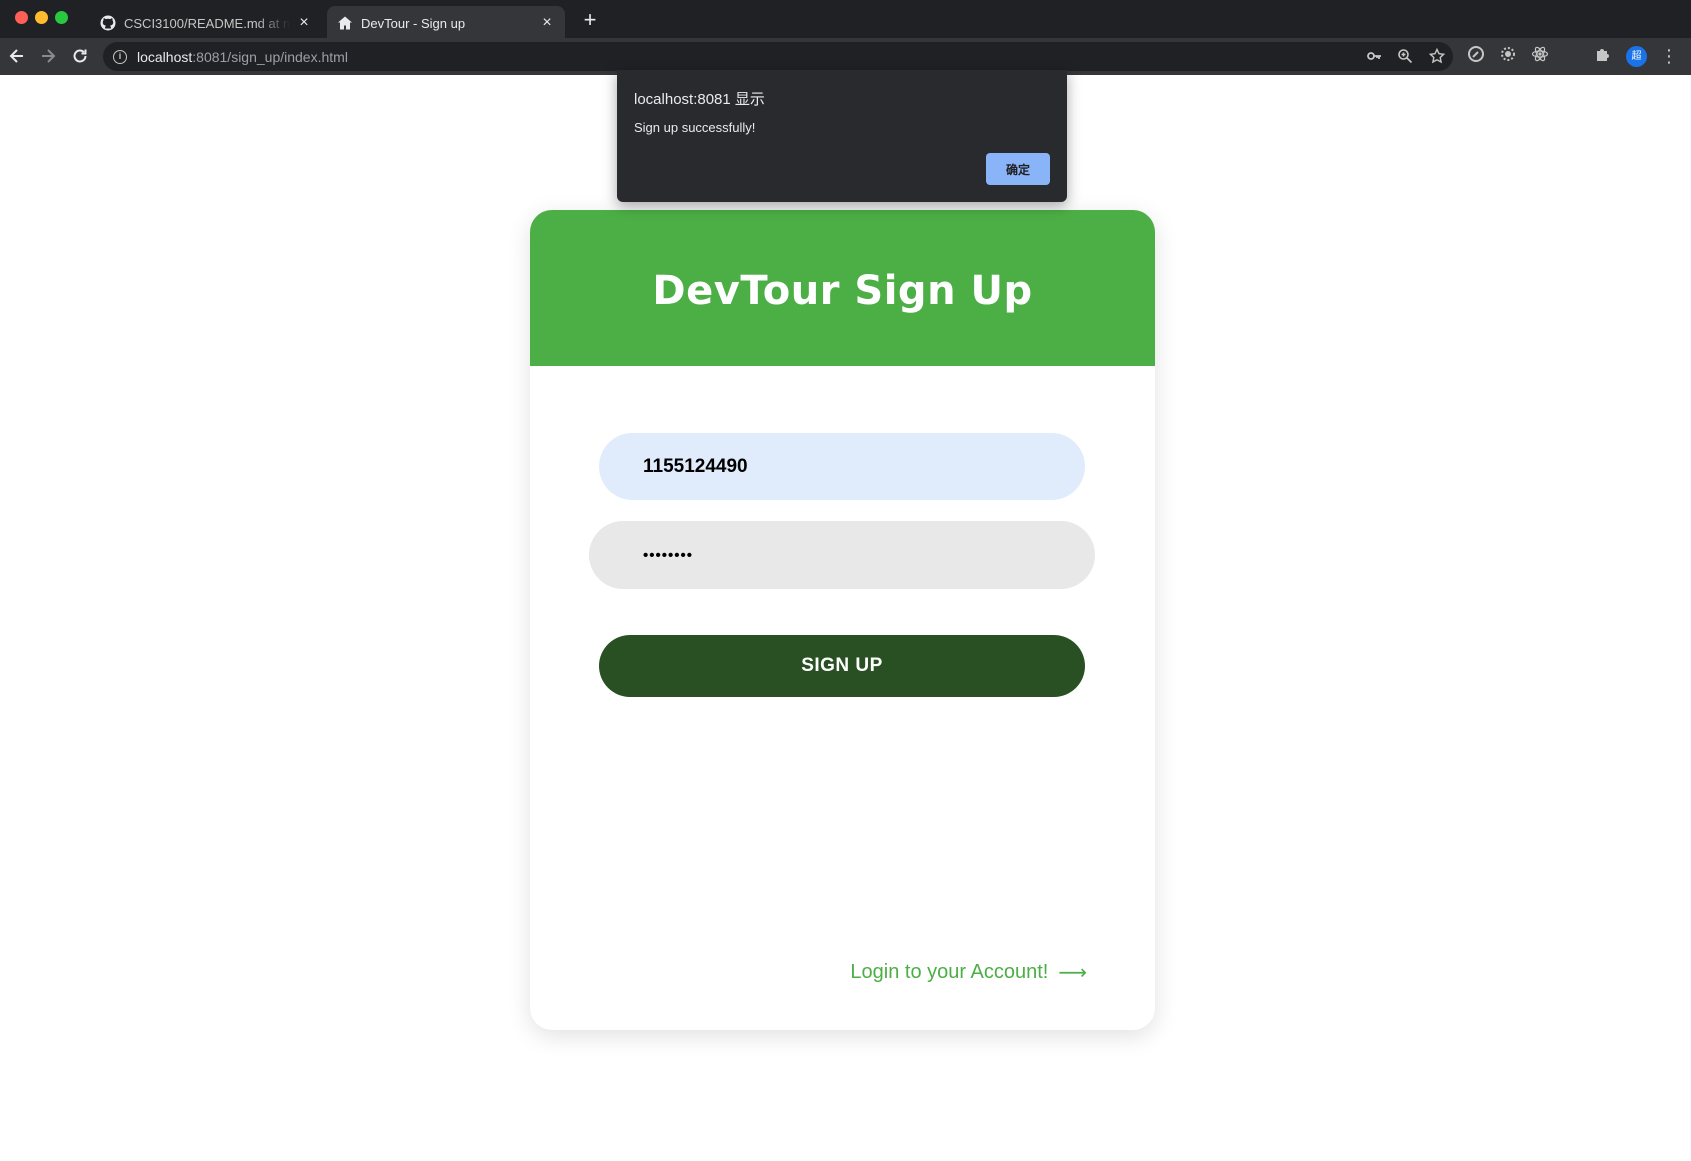 The image size is (1691, 1161). What do you see at coordinates (1508, 54) in the screenshot?
I see `extension-gear-icon` at bounding box center [1508, 54].